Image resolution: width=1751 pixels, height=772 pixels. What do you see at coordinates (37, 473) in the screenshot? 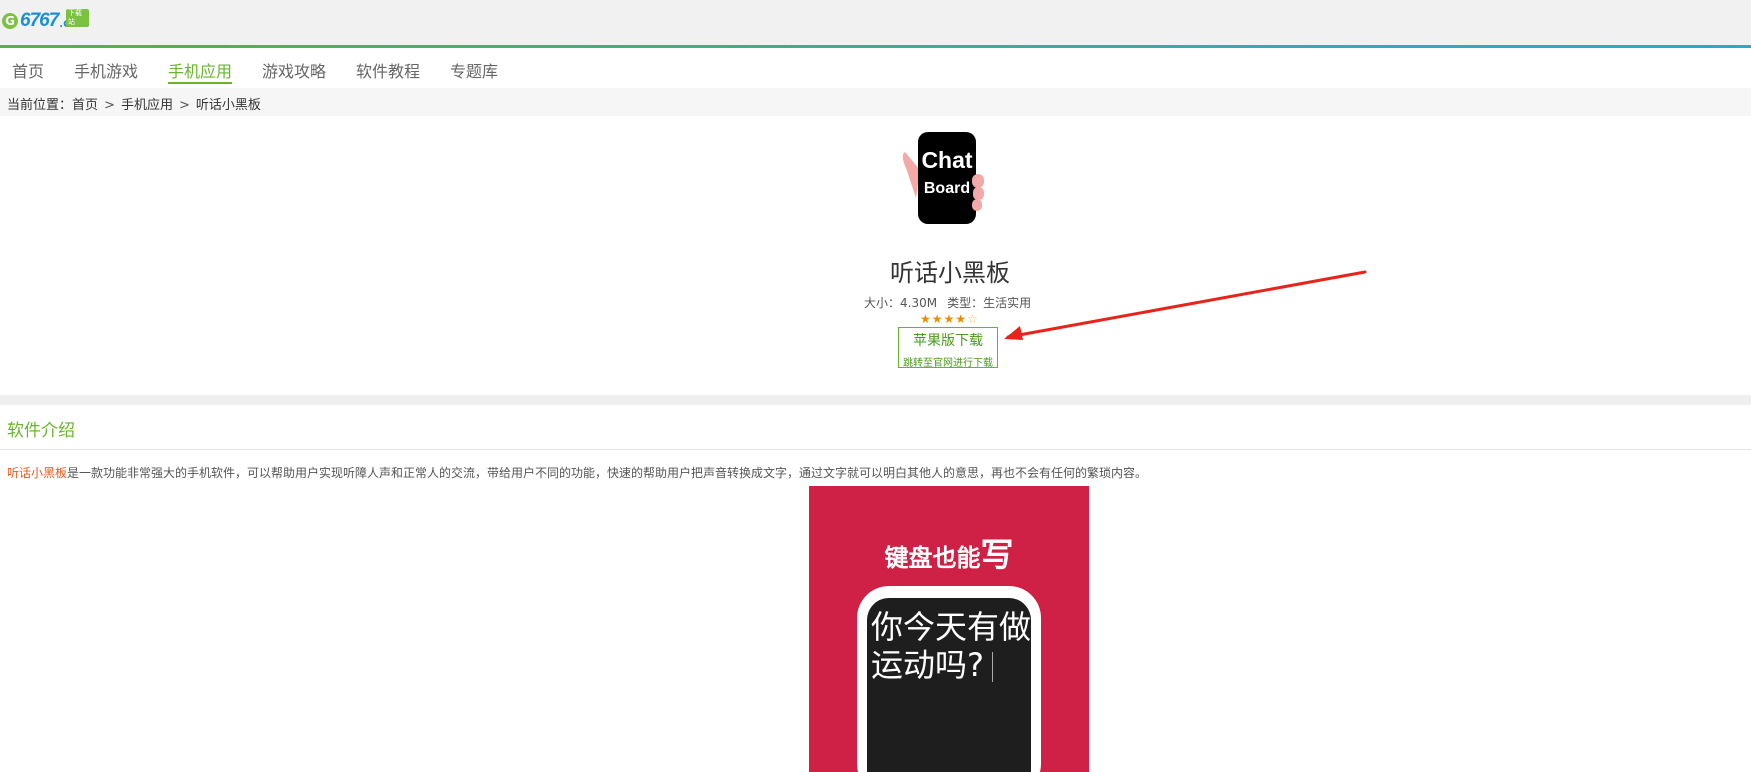
I see `intro-app-name-link: 听话小黑板` at bounding box center [37, 473].